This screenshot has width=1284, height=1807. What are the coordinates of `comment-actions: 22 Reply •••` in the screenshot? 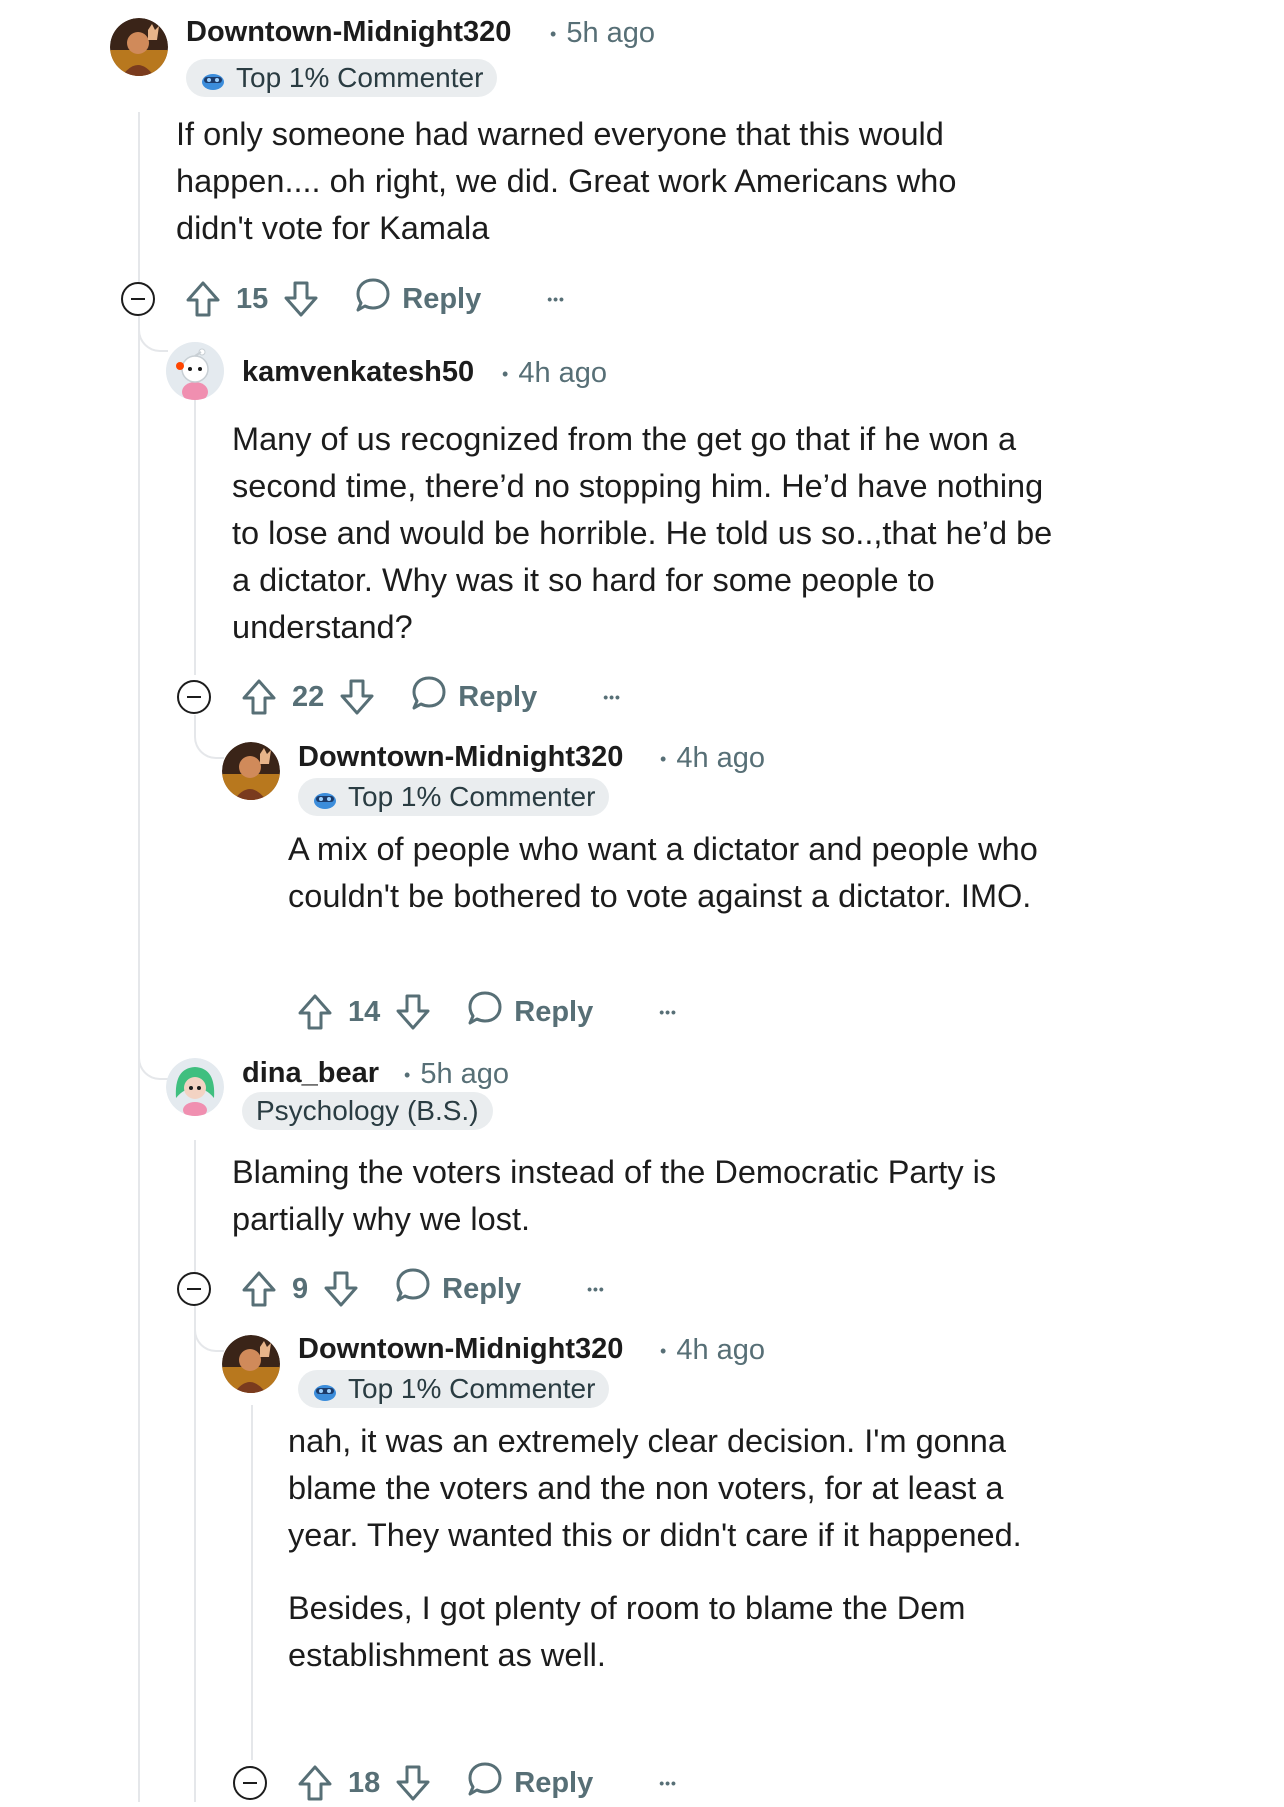 It's located at (430, 697).